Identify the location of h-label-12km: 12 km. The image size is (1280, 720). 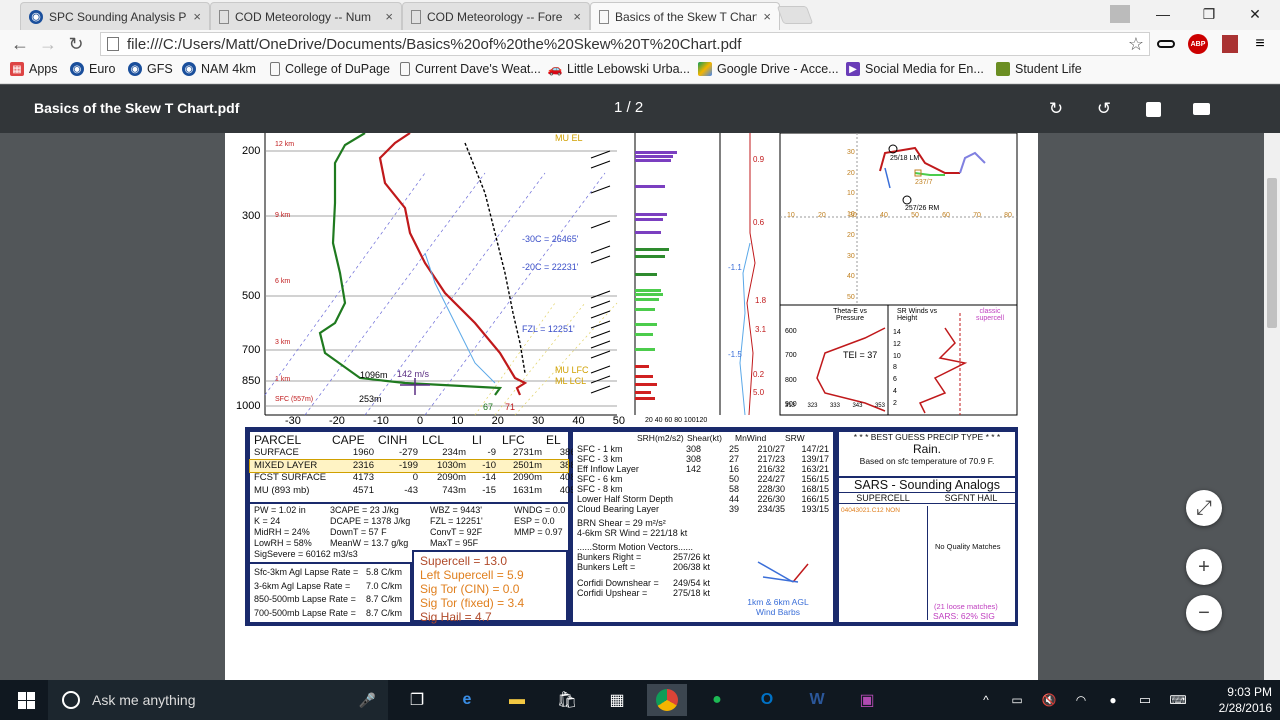
(285, 144).